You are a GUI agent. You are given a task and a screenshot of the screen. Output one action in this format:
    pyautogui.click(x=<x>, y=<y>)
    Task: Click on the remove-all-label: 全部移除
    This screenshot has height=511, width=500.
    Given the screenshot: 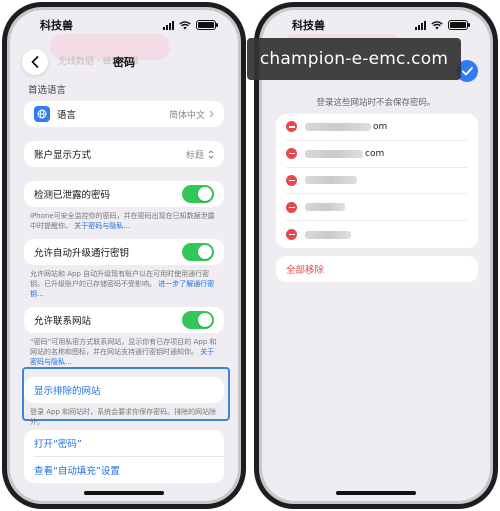 What is the action you would take?
    pyautogui.click(x=305, y=270)
    